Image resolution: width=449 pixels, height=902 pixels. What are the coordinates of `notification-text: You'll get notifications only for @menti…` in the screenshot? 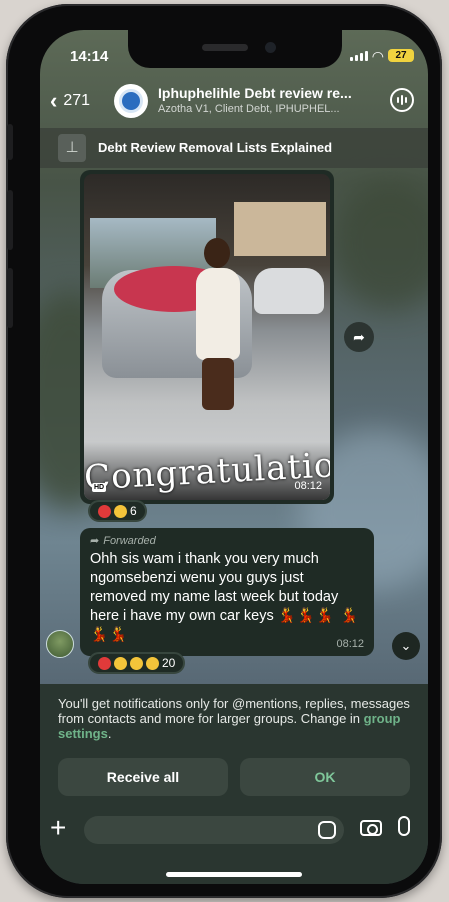 It's located at (234, 711).